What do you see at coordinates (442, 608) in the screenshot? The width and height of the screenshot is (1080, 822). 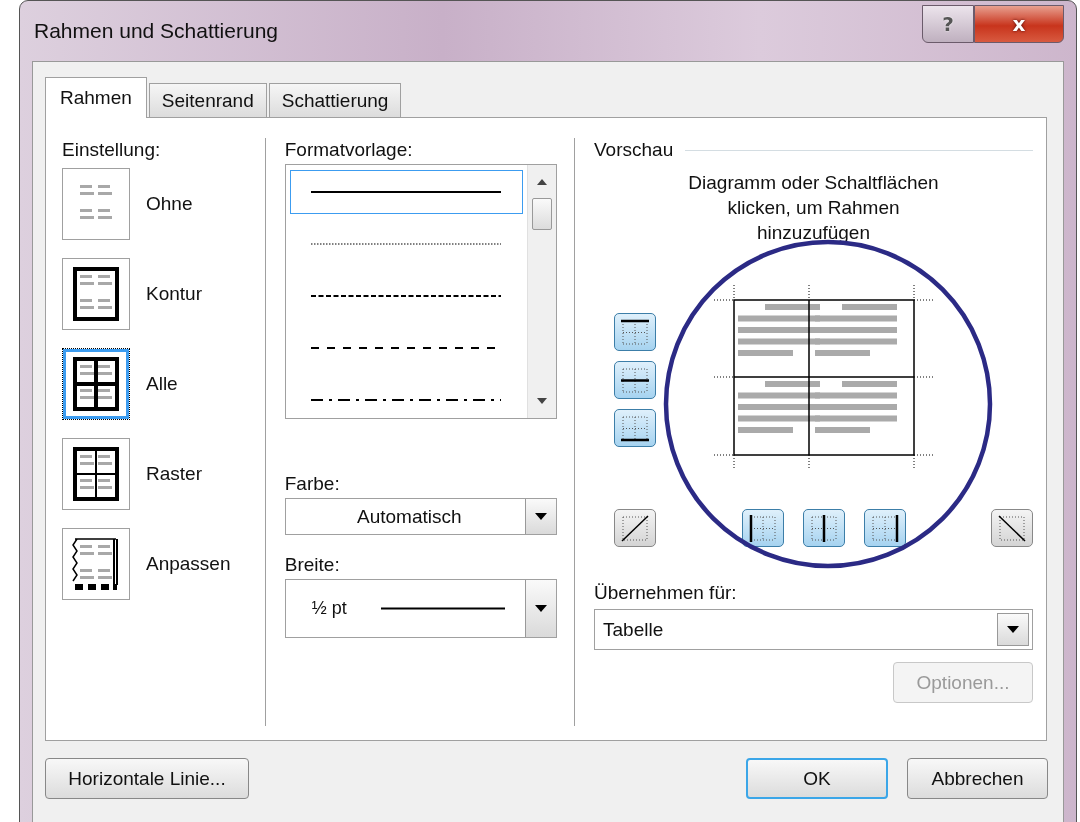 I see `line-sample-icon` at bounding box center [442, 608].